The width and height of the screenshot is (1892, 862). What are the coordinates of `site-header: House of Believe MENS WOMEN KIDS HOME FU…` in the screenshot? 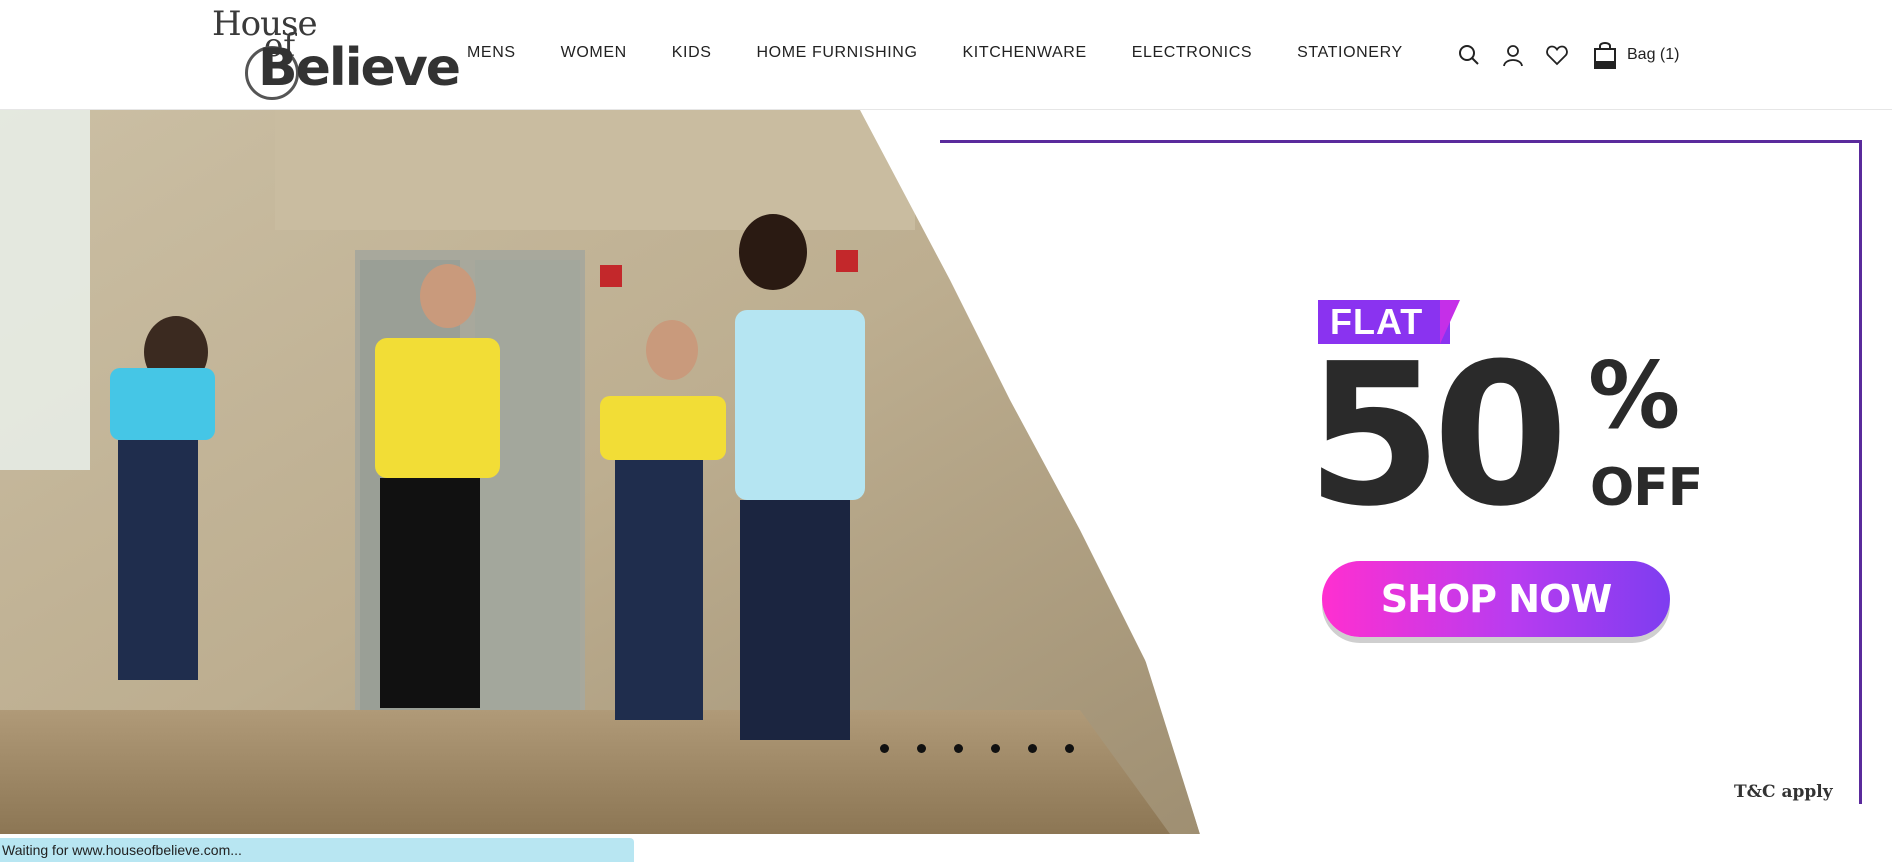 It's located at (946, 55).